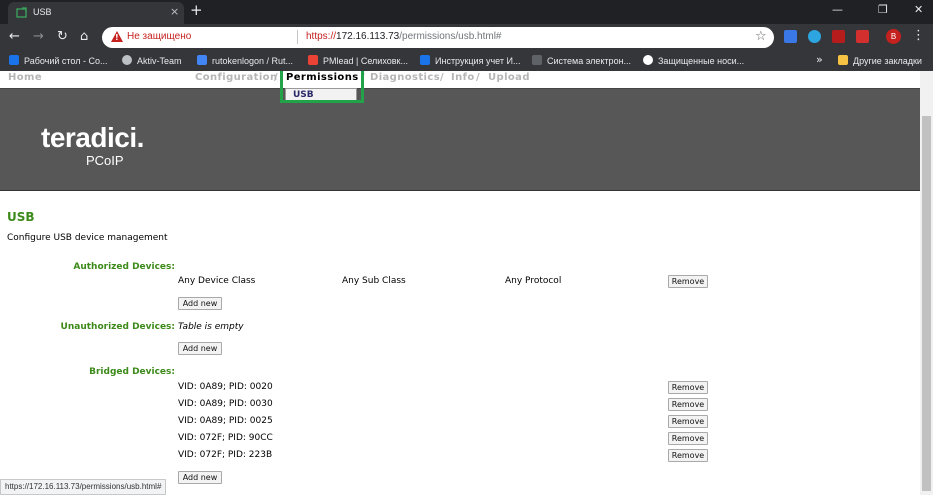  Describe the element at coordinates (21, 217) in the screenshot. I see `page-title: USB` at that location.